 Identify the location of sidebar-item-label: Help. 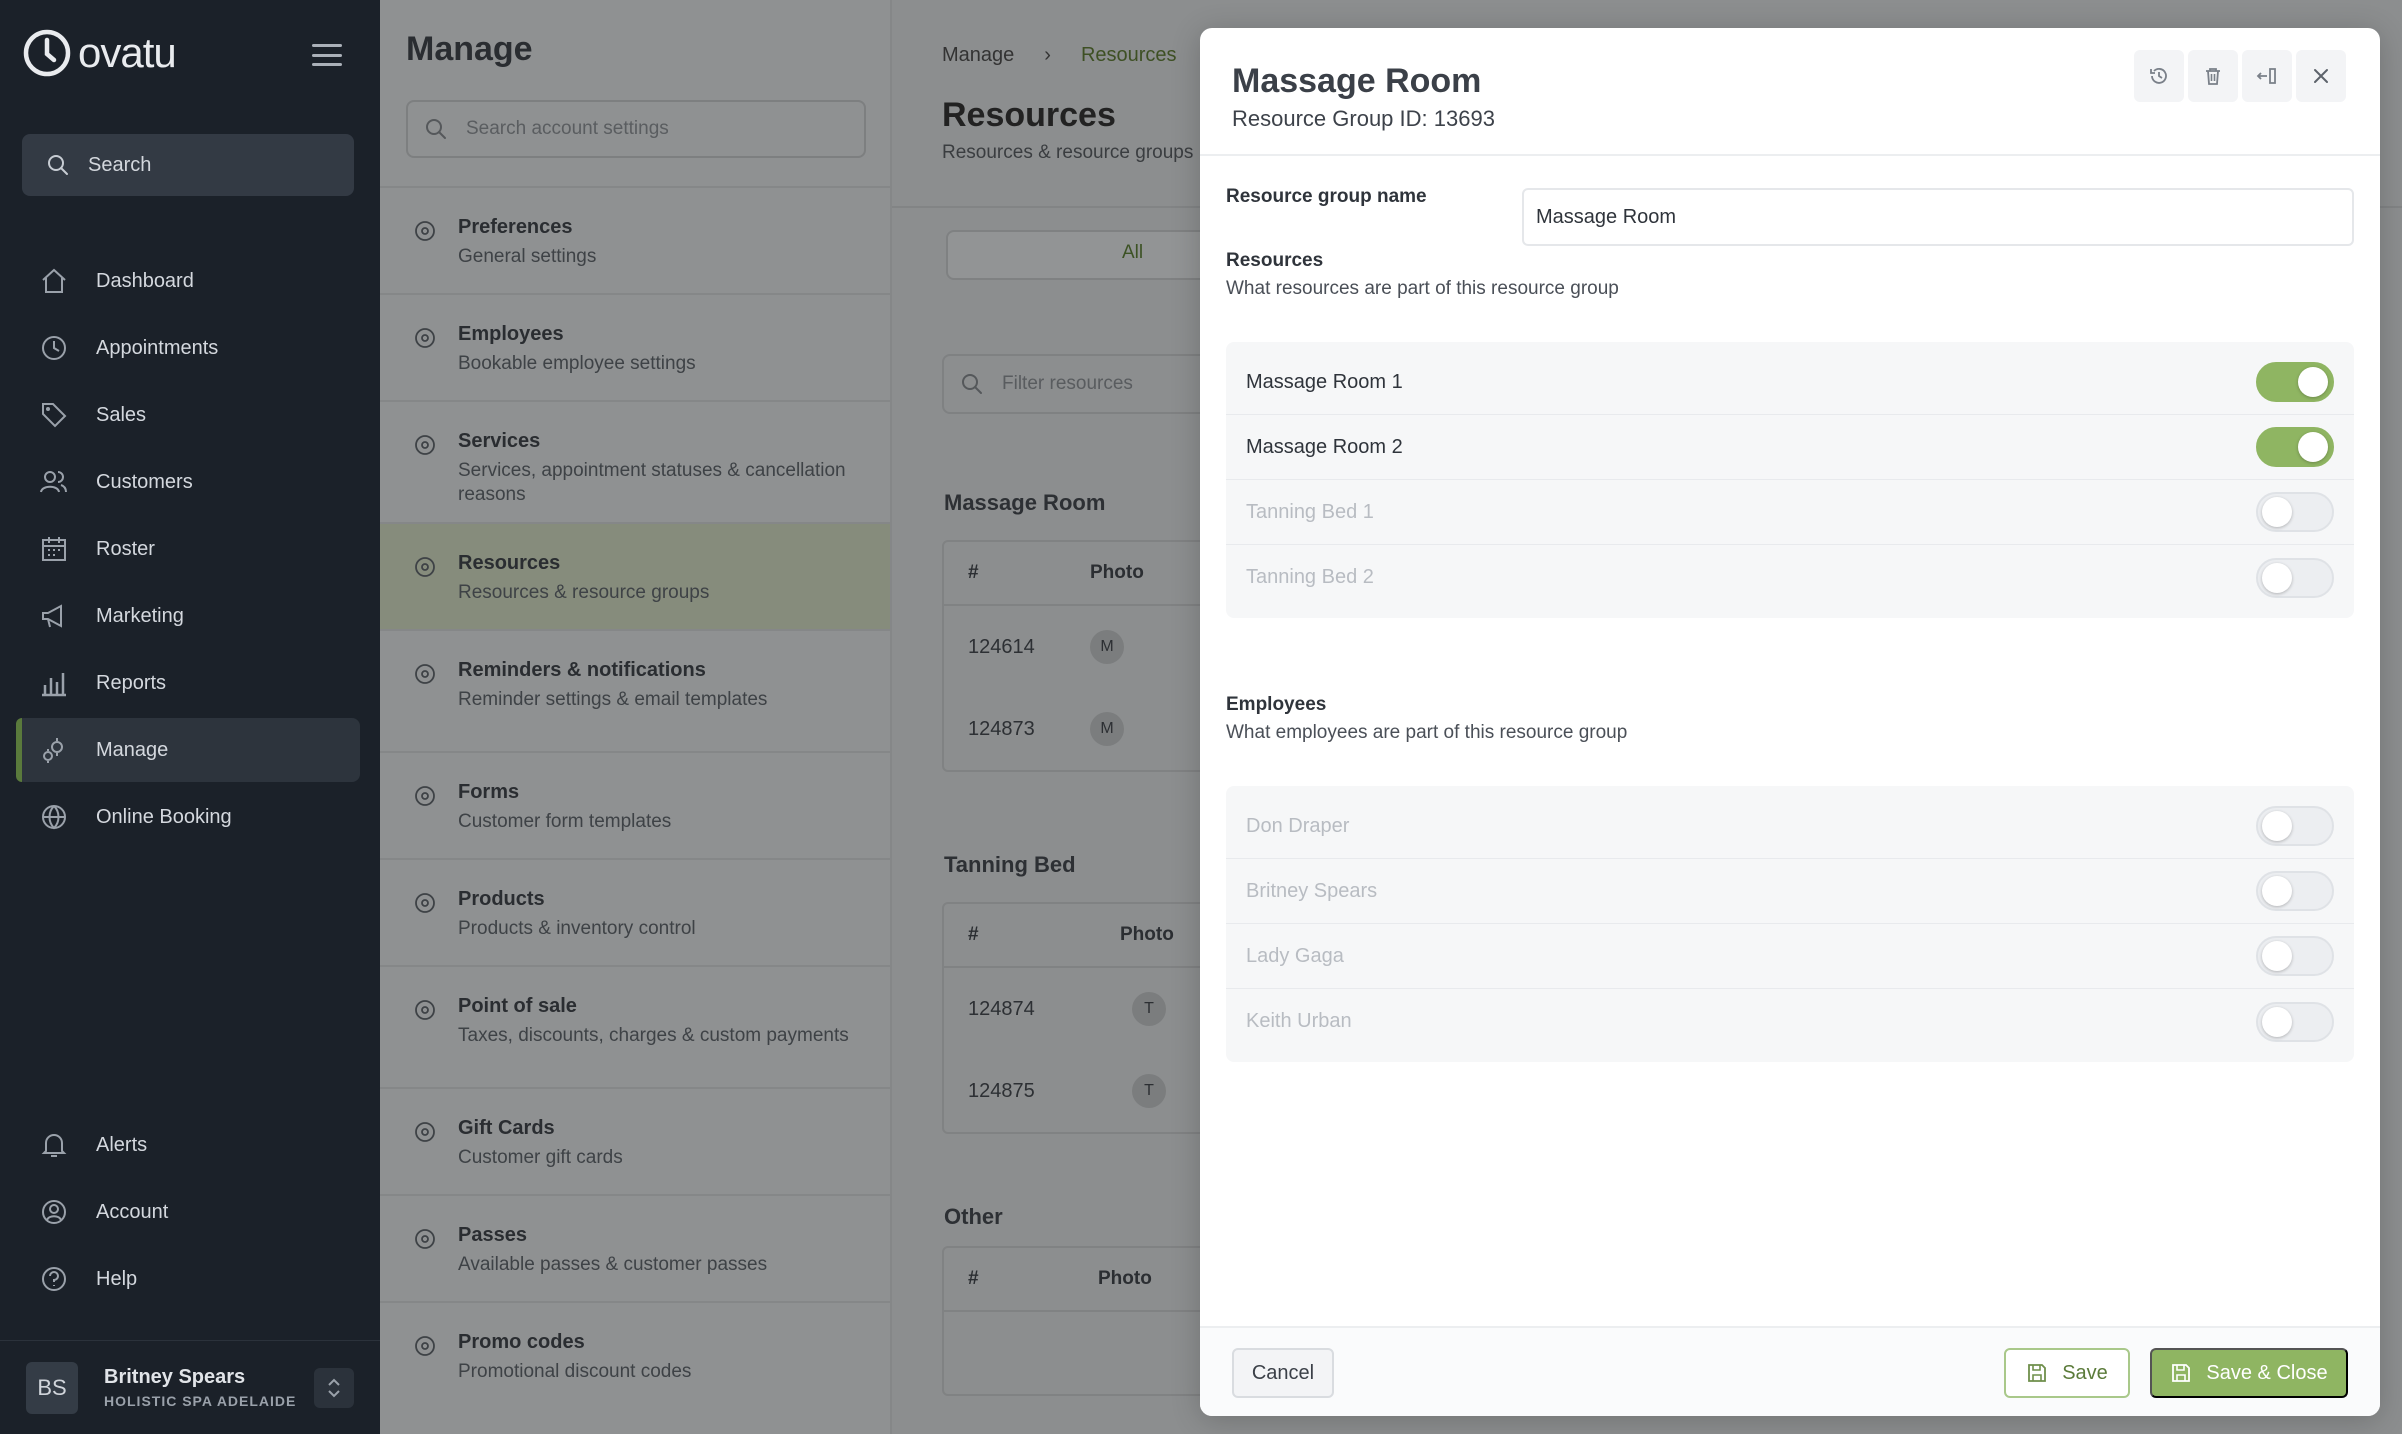
(117, 1278).